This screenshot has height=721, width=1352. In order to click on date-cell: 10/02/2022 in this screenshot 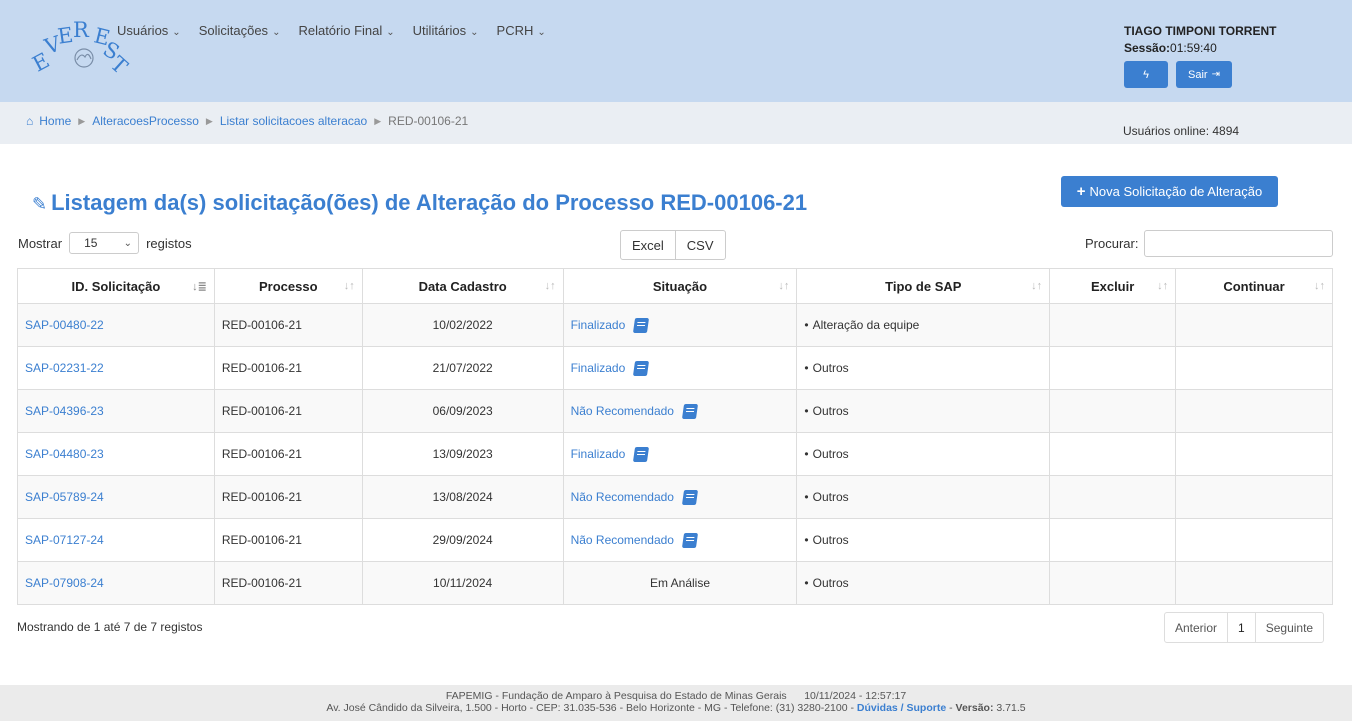, I will do `click(462, 325)`.